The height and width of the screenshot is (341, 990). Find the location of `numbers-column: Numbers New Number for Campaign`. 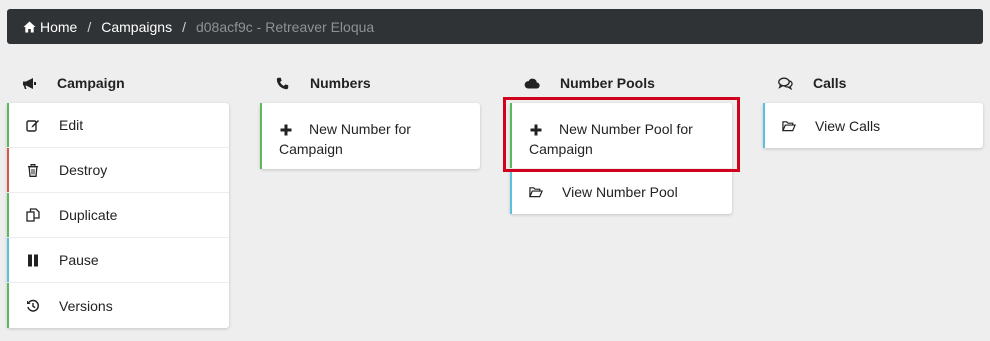

numbers-column: Numbers New Number for Campaign is located at coordinates (370, 119).